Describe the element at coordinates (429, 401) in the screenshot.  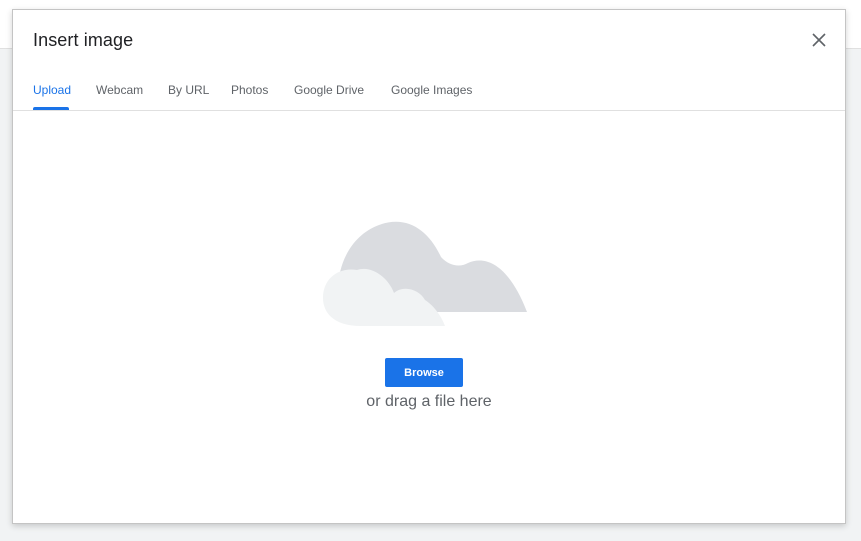
I see `drag-hint-text: or drag a file here` at that location.